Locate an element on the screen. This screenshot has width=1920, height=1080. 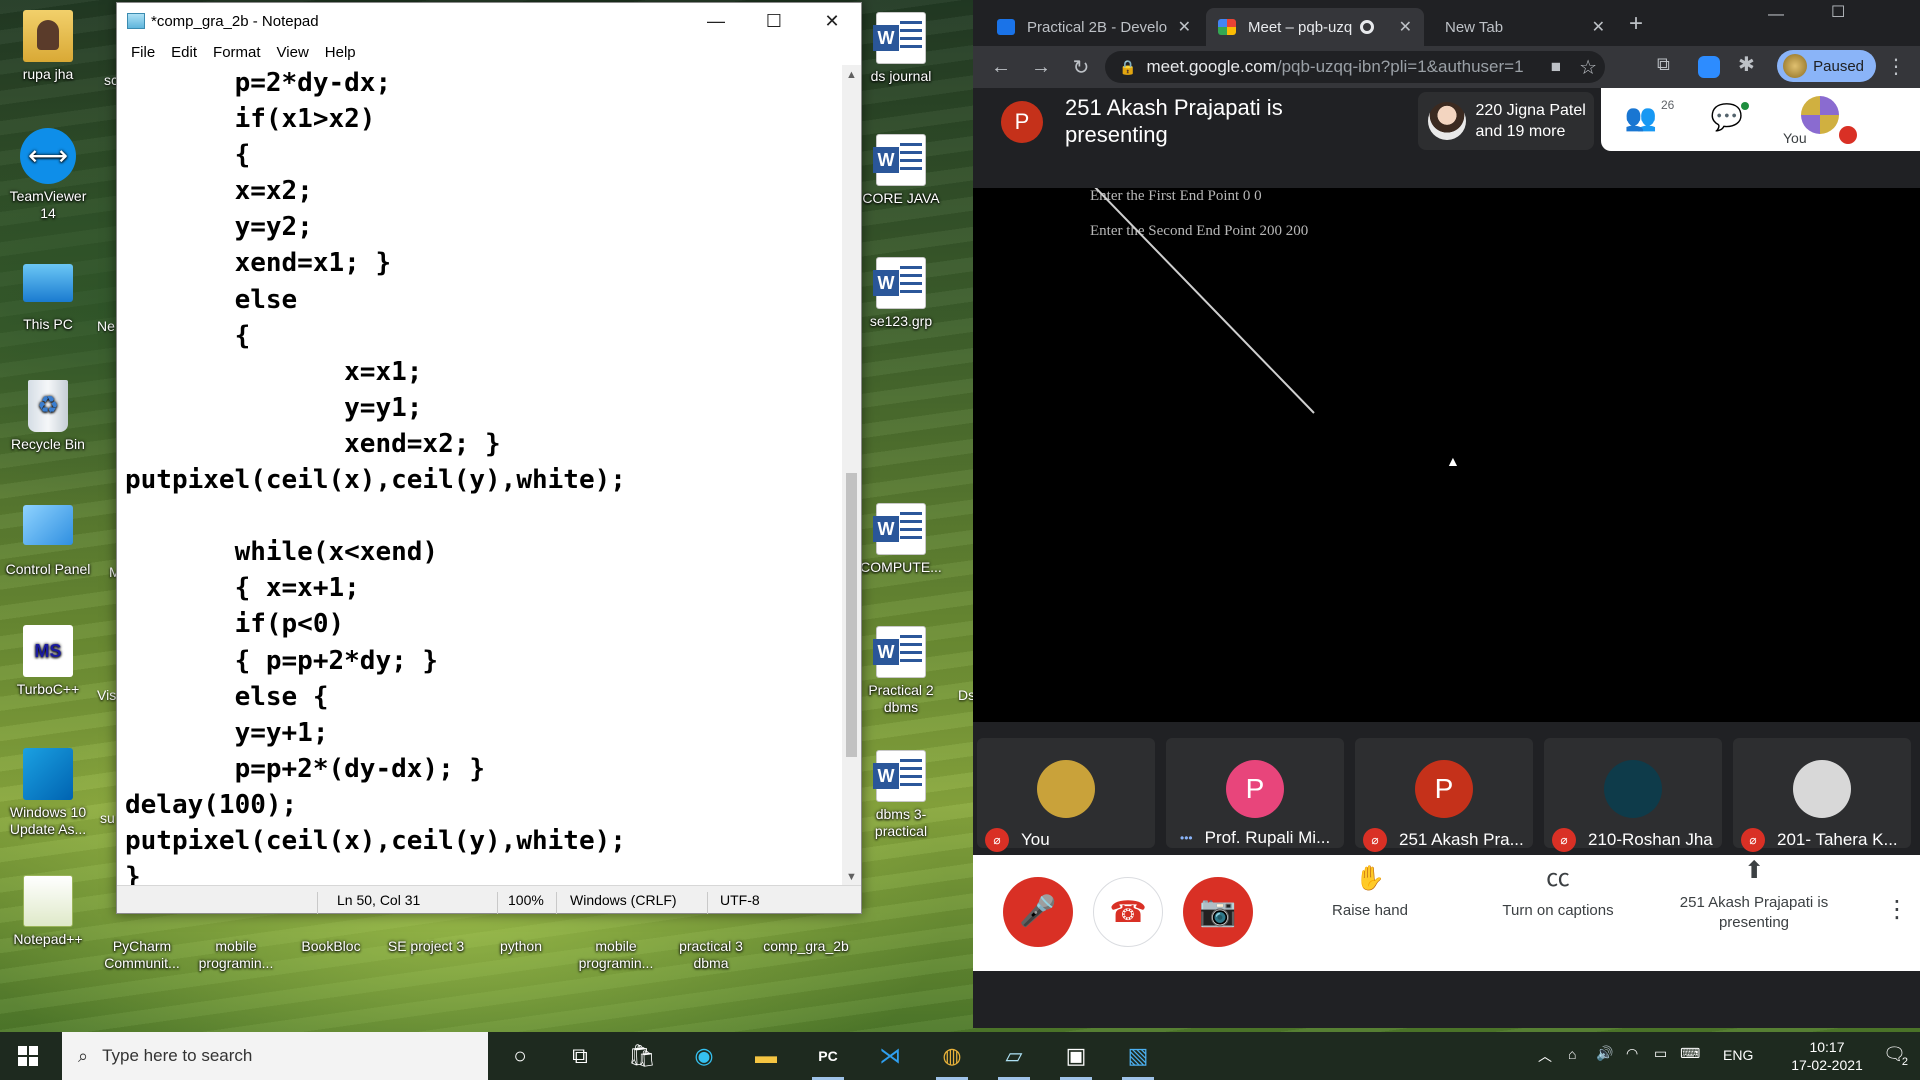
people-icon: 👥 is located at coordinates (1641, 118).